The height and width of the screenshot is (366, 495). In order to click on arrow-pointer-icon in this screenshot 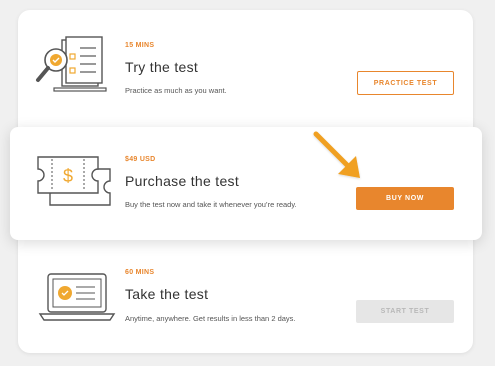, I will do `click(336, 154)`.